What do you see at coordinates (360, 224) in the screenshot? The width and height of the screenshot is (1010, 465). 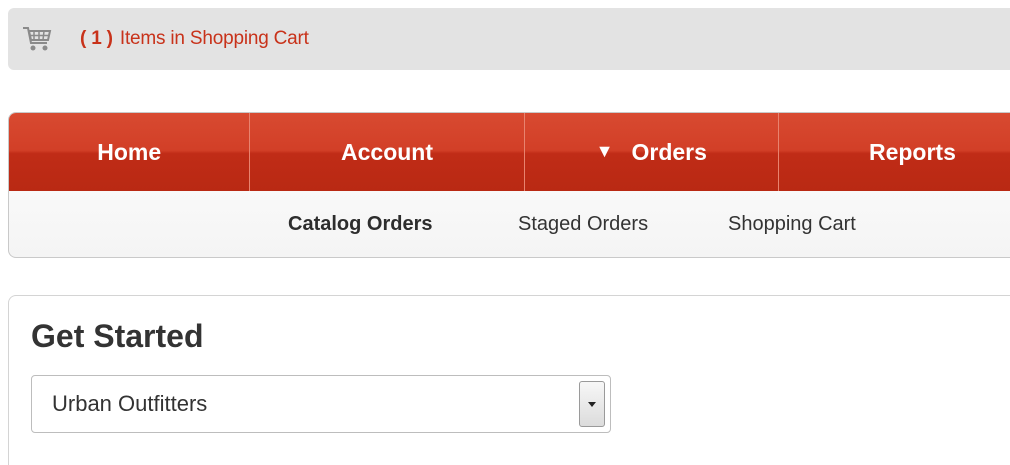 I see `subnav-item-catalog-orders: Catalog Orders` at bounding box center [360, 224].